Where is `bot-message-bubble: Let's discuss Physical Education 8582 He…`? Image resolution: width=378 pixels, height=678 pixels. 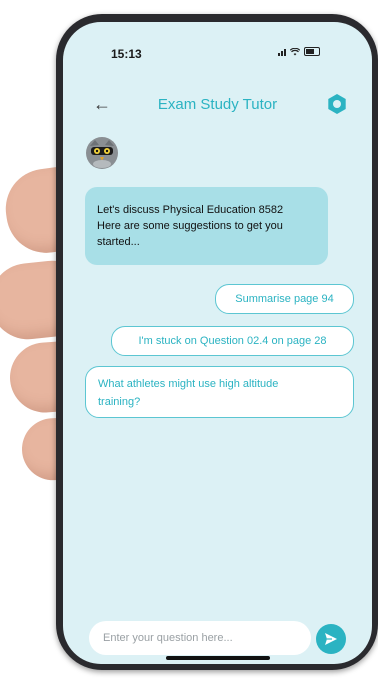 bot-message-bubble: Let's discuss Physical Education 8582 He… is located at coordinates (206, 226).